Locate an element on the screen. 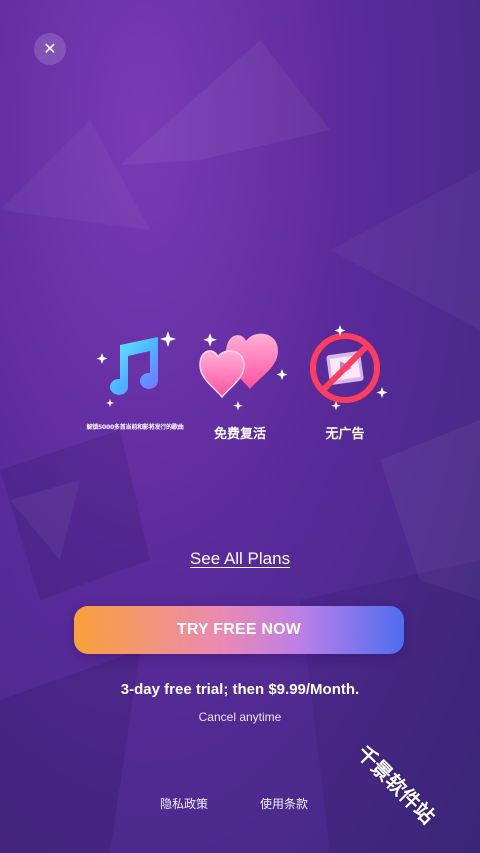 Image resolution: width=480 pixels, height=853 pixels. trial-info-text: 3-day free trial; then $9.99/Month. is located at coordinates (240, 689).